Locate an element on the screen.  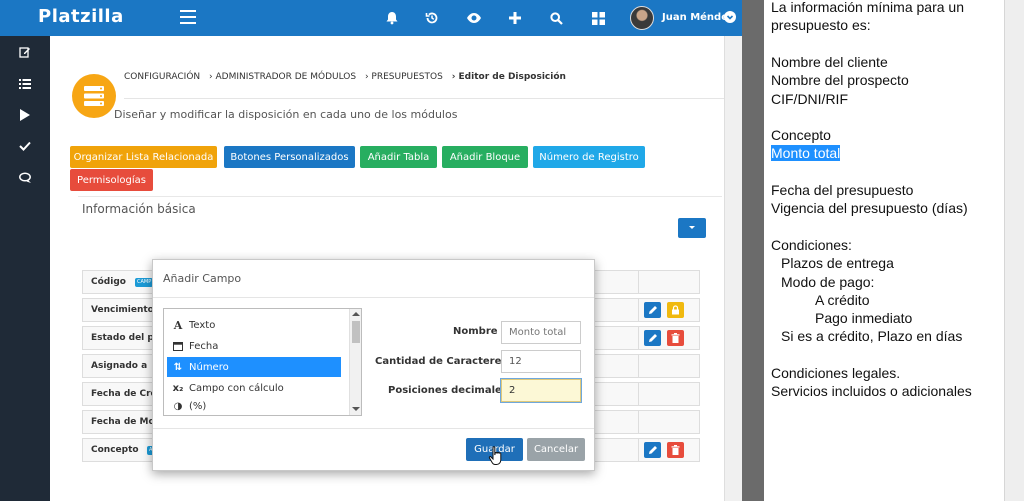
dialog-title: Añadir Campo is located at coordinates (202, 278).